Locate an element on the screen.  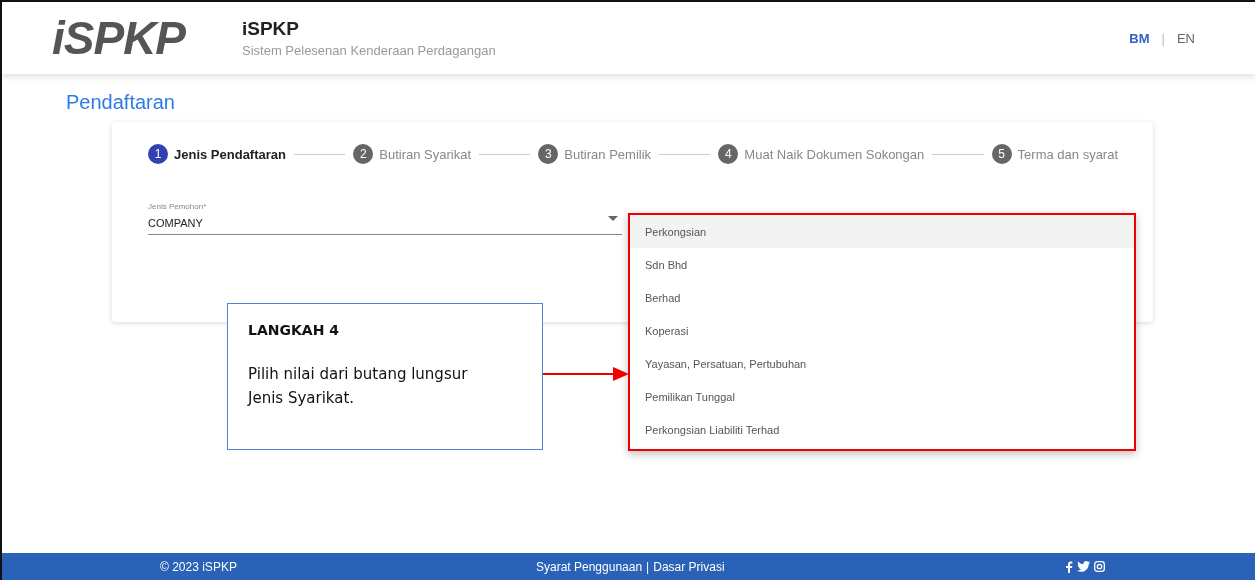
dropdown-option: Pemilikan Tunggal is located at coordinates (882, 396).